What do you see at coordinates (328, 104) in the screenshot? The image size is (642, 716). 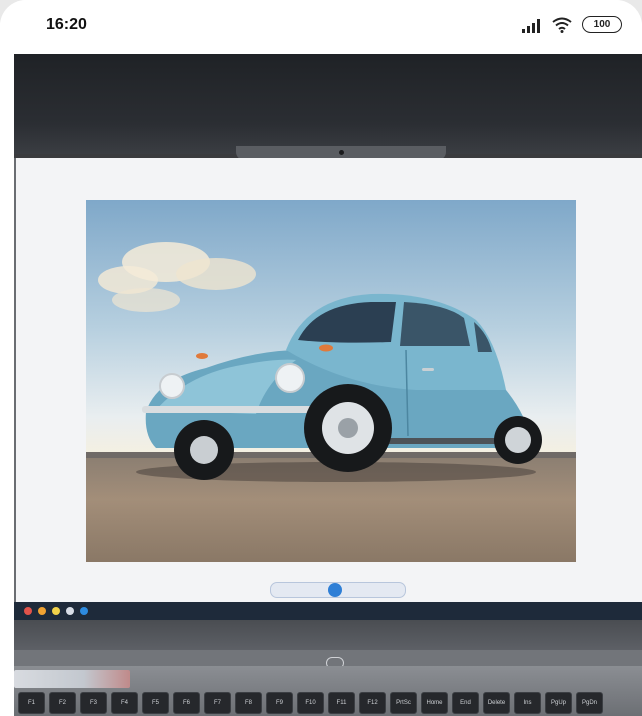 I see `laptop-lid` at bounding box center [328, 104].